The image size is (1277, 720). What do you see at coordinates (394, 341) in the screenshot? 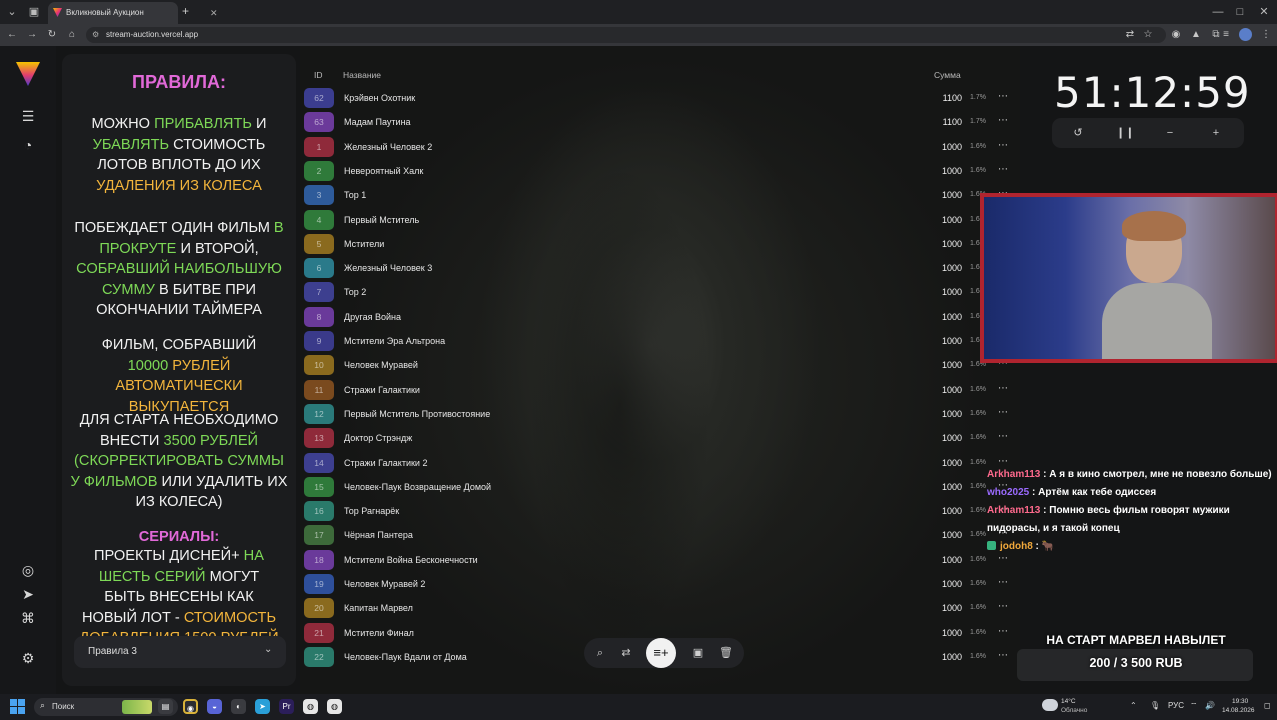
I see `lot-name: Мстители Эра Альтрона` at bounding box center [394, 341].